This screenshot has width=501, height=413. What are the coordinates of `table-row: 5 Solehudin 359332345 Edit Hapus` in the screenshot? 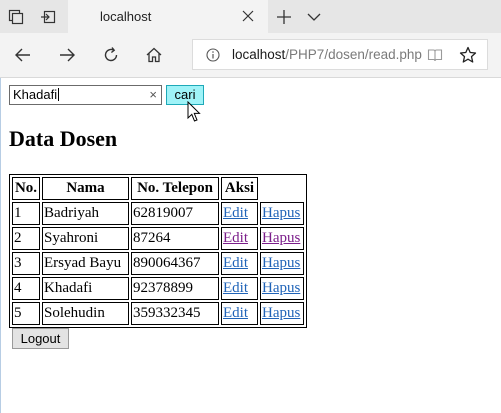 It's located at (158, 313).